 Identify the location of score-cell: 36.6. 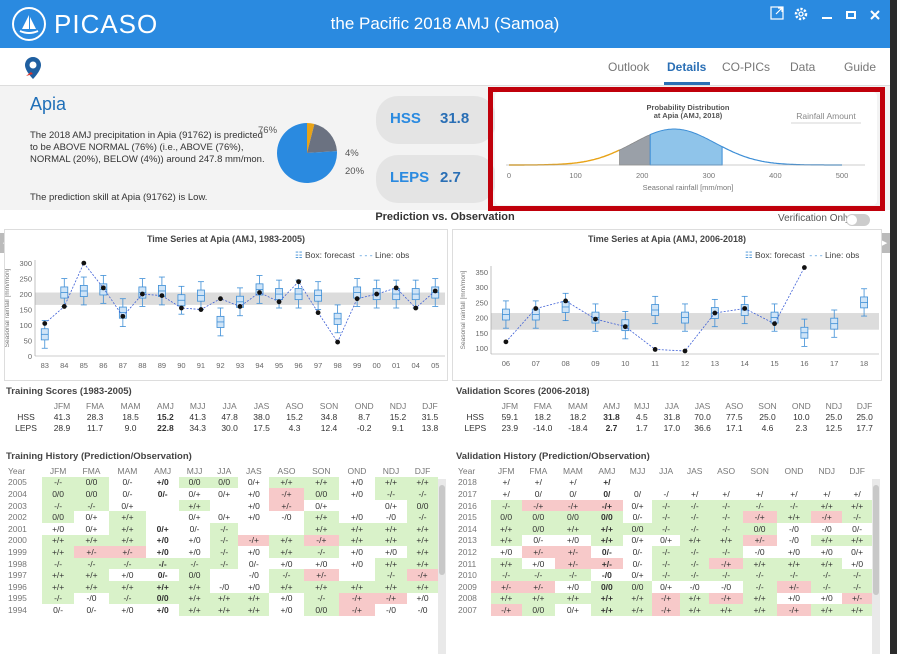
(702, 427).